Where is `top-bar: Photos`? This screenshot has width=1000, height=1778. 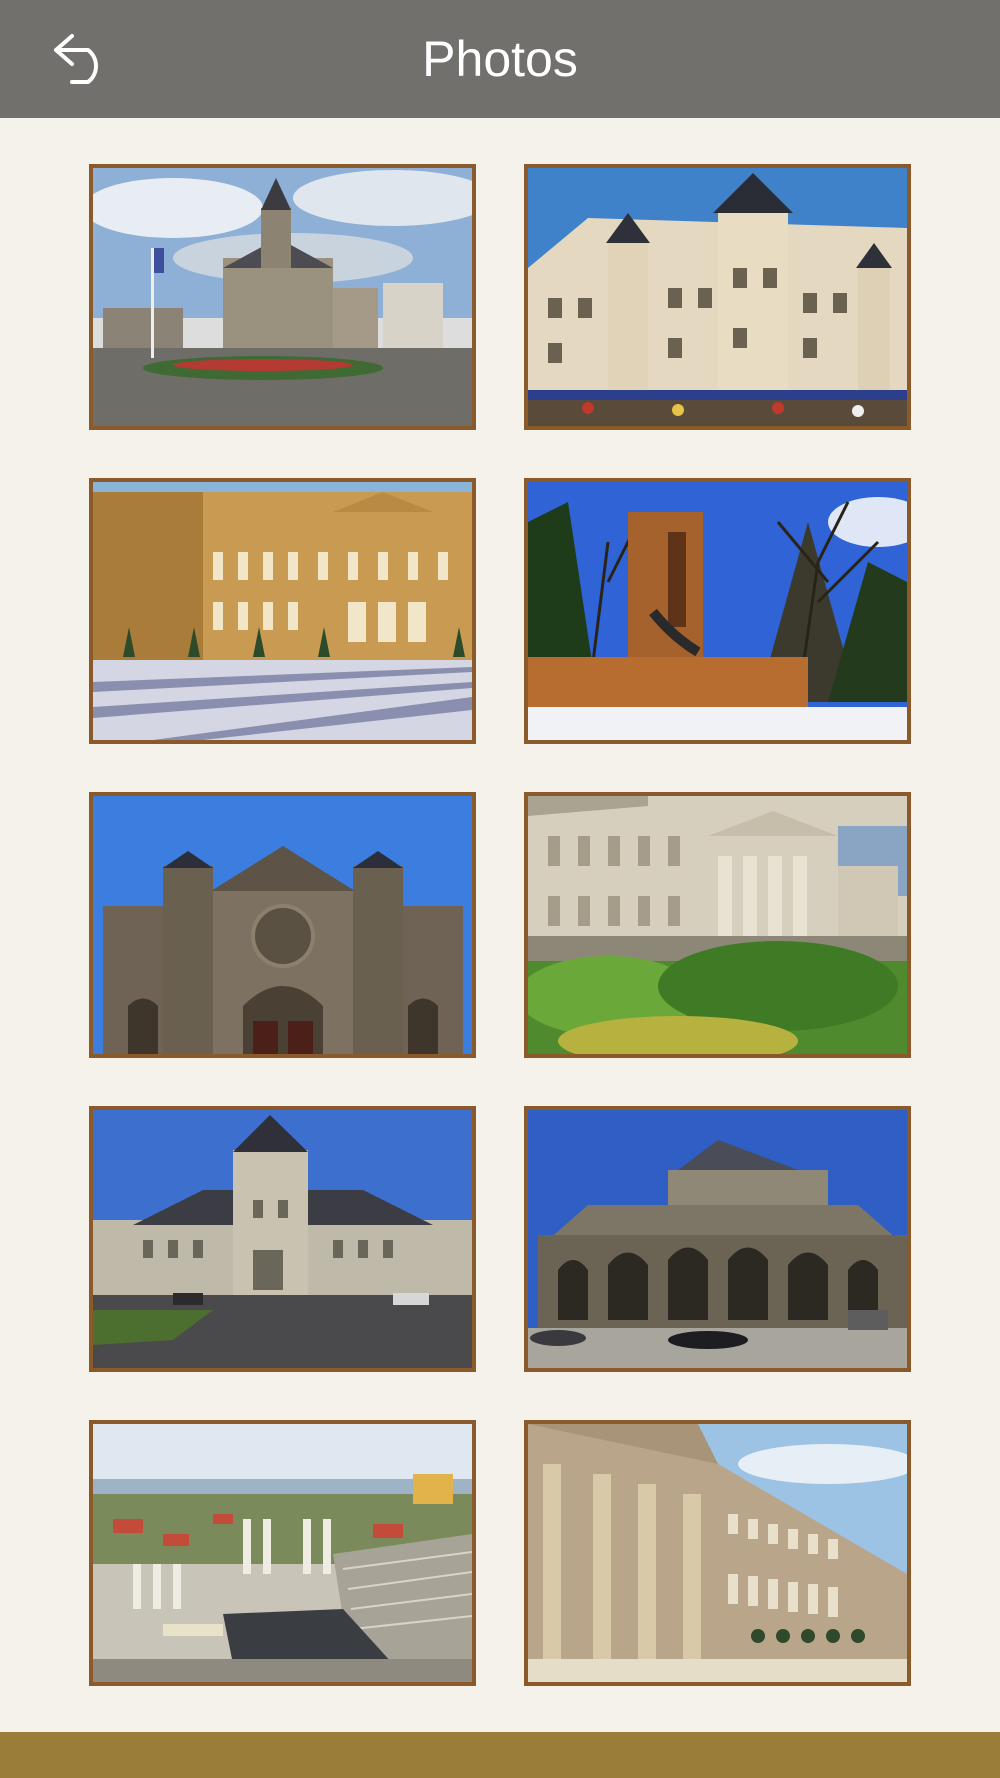 top-bar: Photos is located at coordinates (500, 59).